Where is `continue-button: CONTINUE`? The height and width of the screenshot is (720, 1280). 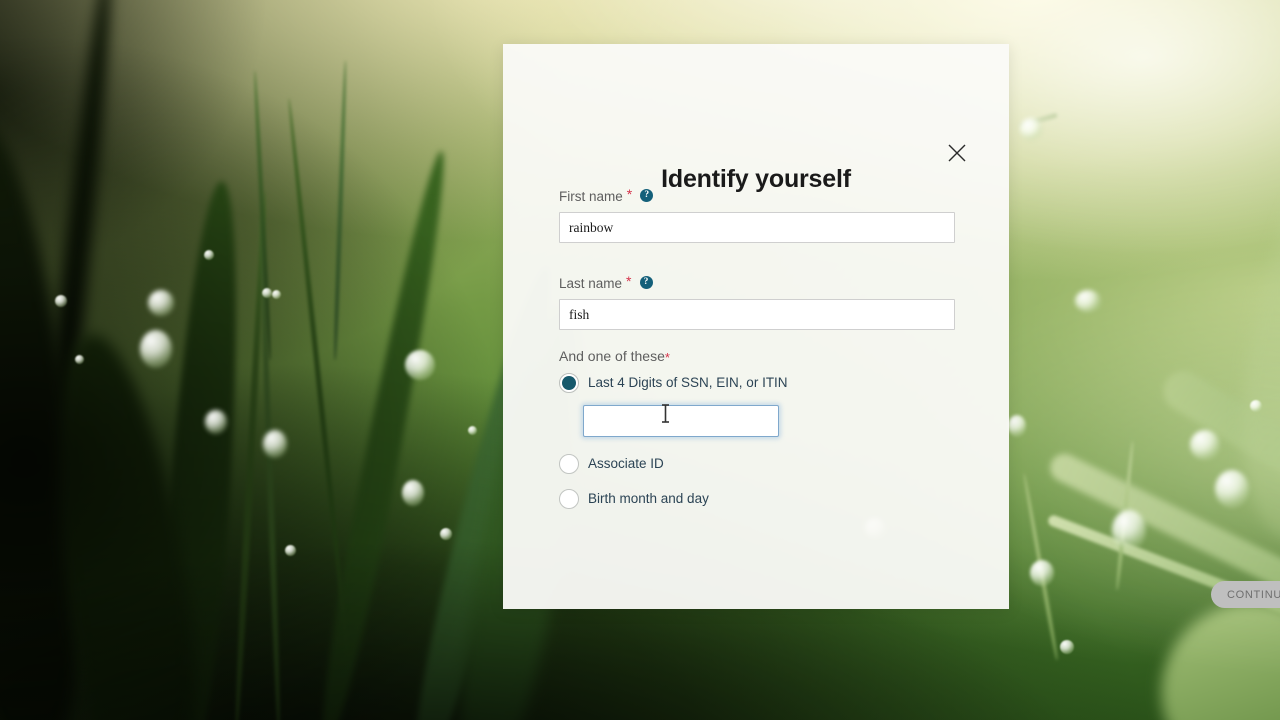 continue-button: CONTINUE is located at coordinates (1245, 594).